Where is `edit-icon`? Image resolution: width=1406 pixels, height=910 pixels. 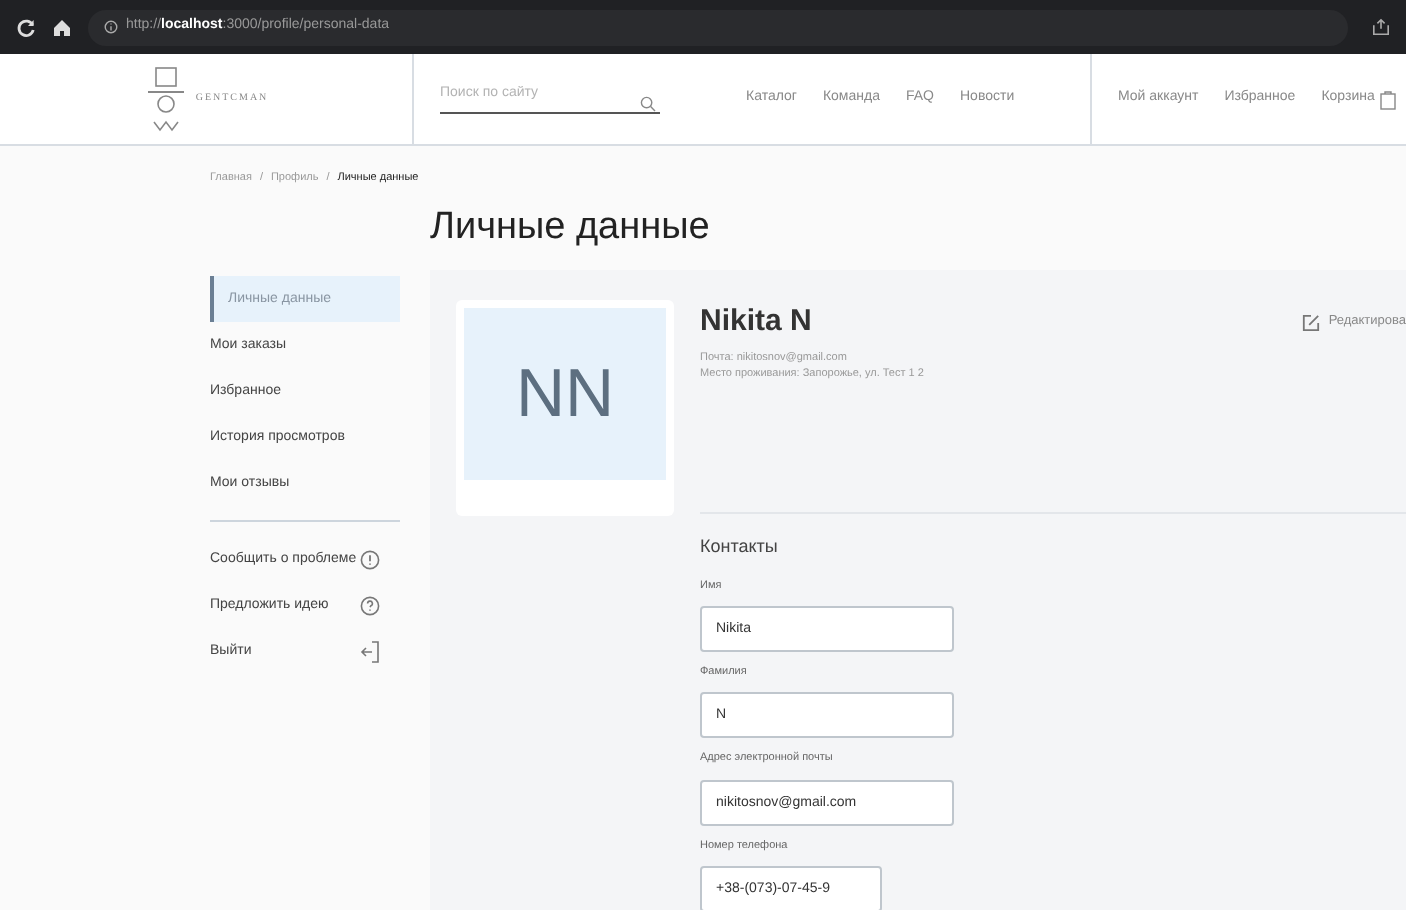 edit-icon is located at coordinates (1311, 322).